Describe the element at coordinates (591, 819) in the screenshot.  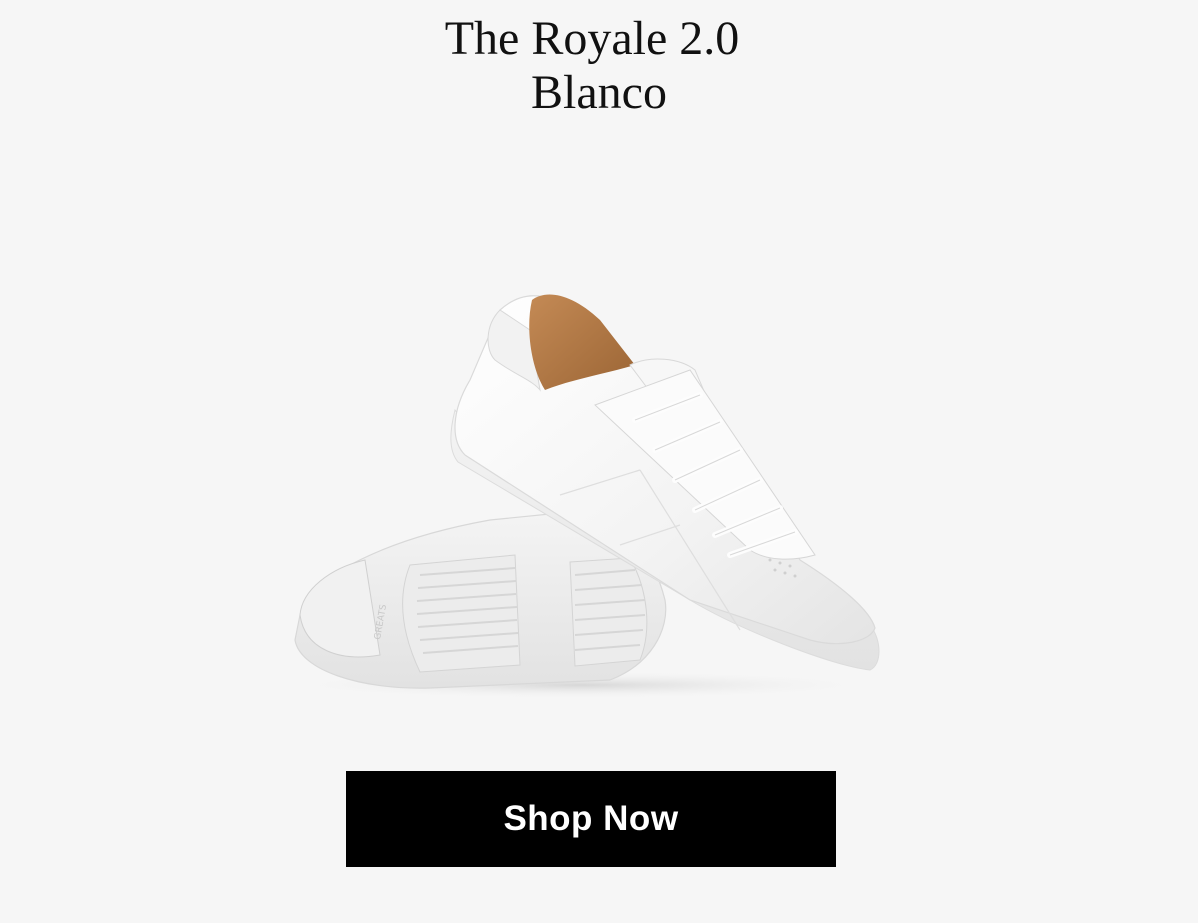
I see `shop-now-button: Shop Now` at that location.